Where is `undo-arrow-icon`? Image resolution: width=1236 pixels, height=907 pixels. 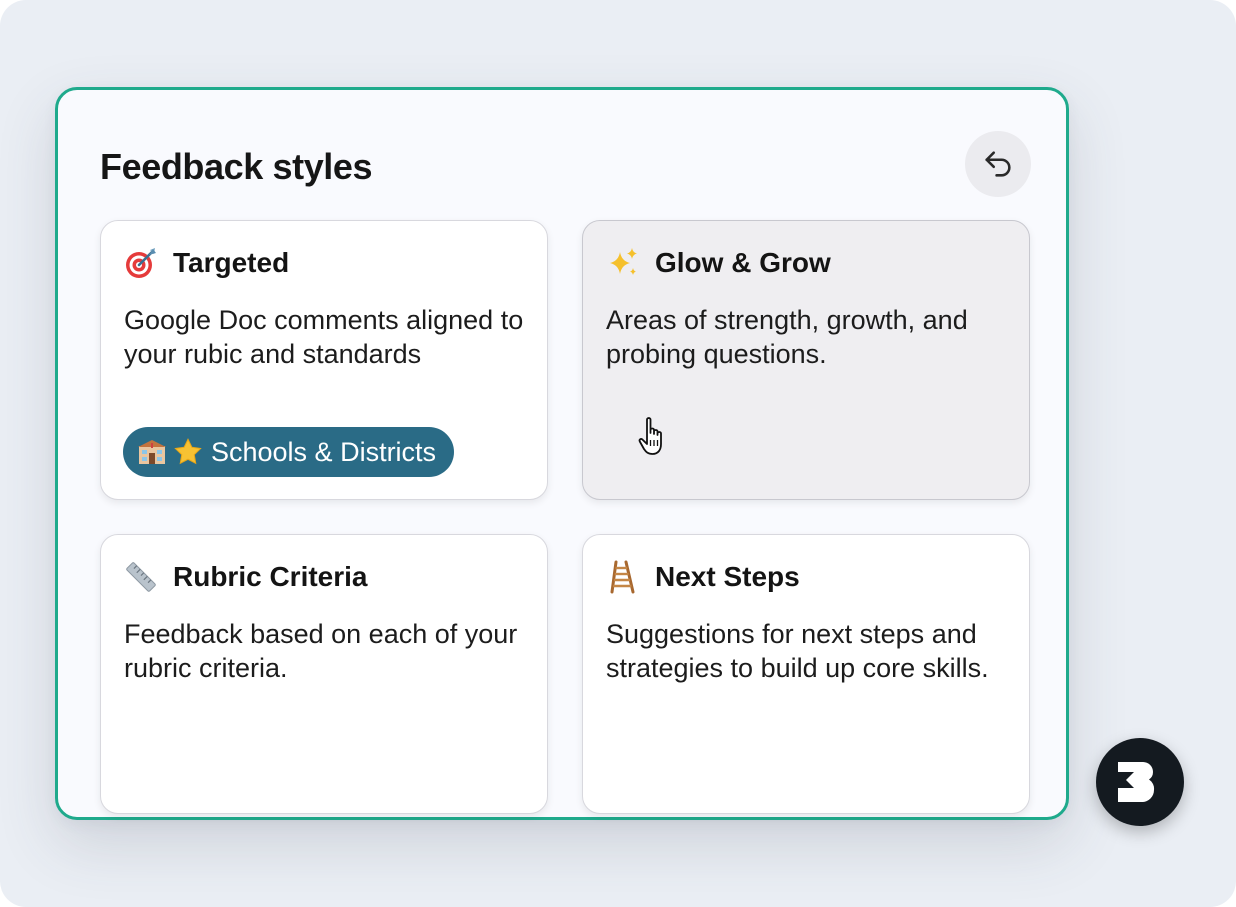 undo-arrow-icon is located at coordinates (998, 164).